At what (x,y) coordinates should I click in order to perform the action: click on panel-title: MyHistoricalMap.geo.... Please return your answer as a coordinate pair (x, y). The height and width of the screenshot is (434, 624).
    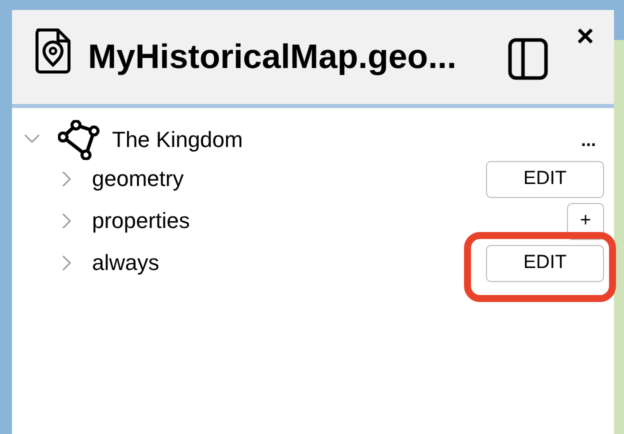
    Looking at the image, I should click on (273, 57).